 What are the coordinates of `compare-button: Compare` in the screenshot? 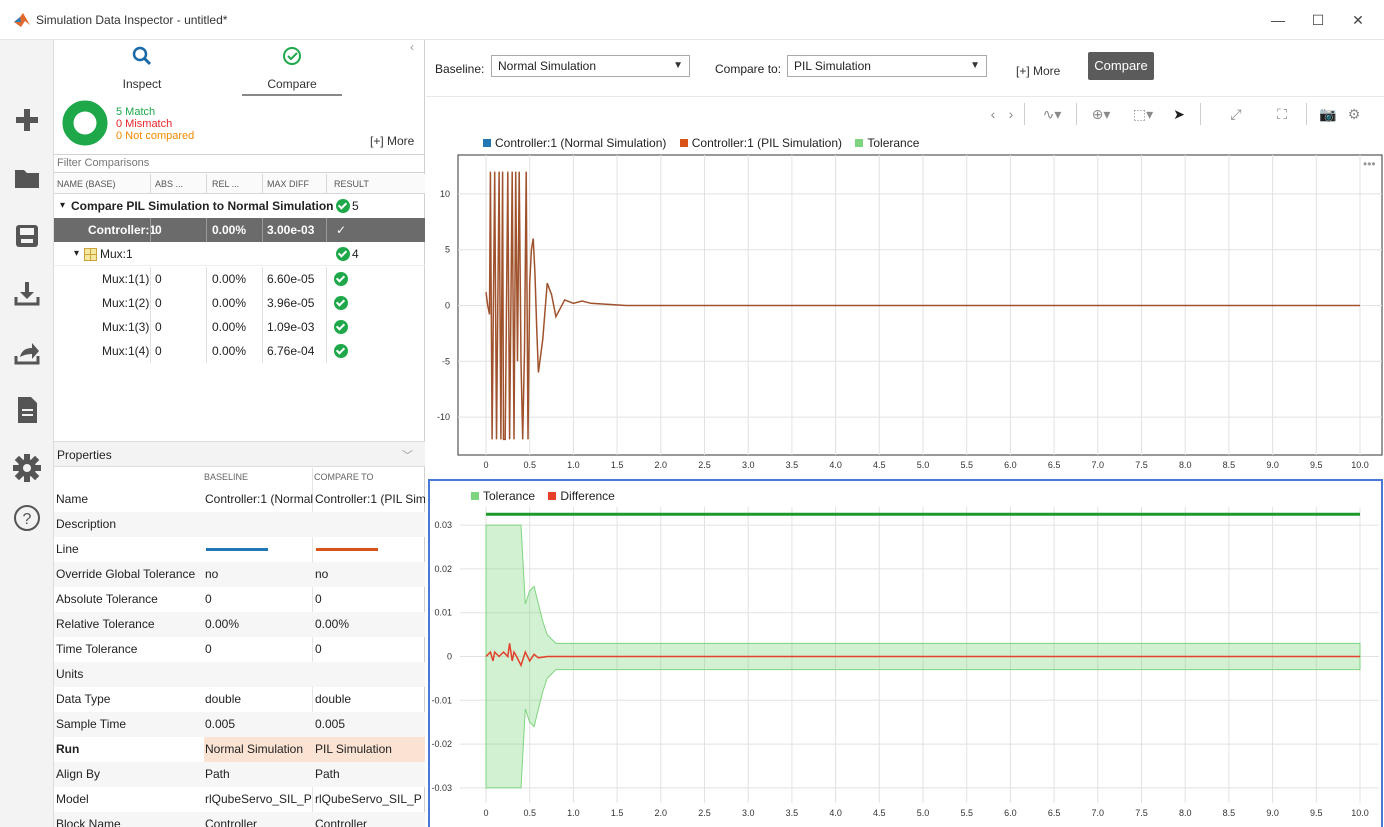 It's located at (1121, 66).